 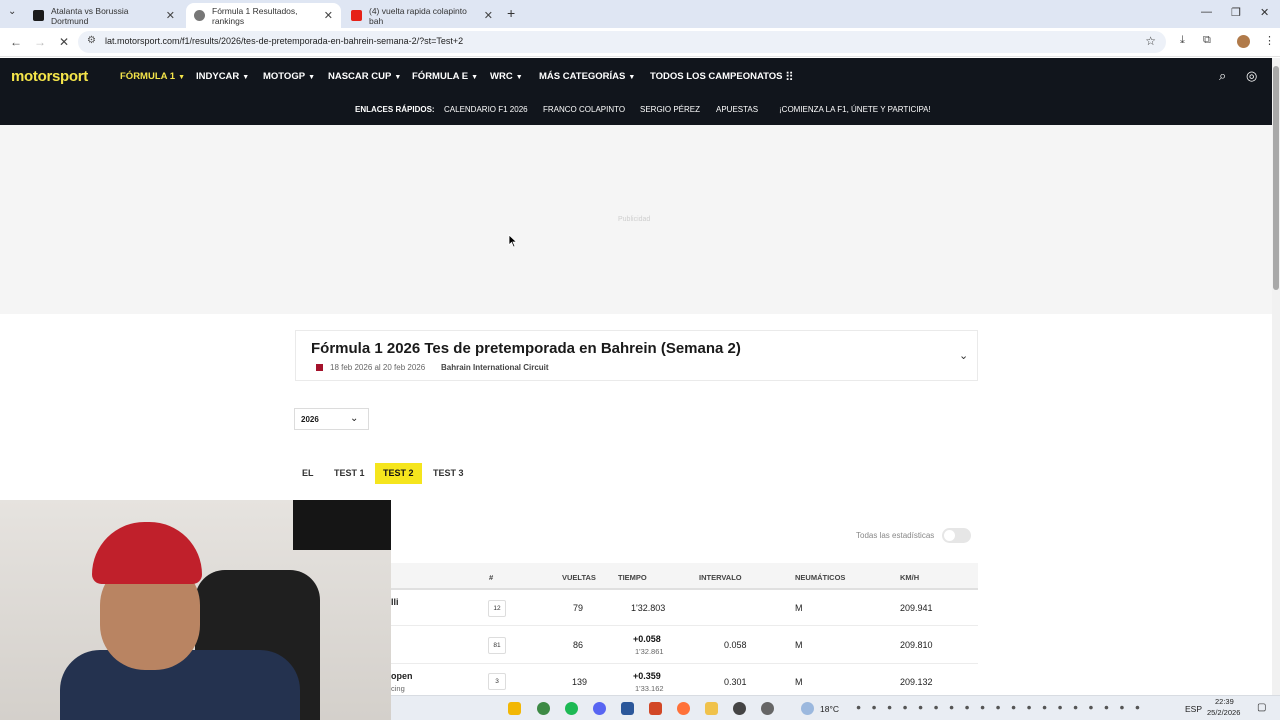 I want to click on nav-wrc: WRC ▼, so click(x=506, y=76).